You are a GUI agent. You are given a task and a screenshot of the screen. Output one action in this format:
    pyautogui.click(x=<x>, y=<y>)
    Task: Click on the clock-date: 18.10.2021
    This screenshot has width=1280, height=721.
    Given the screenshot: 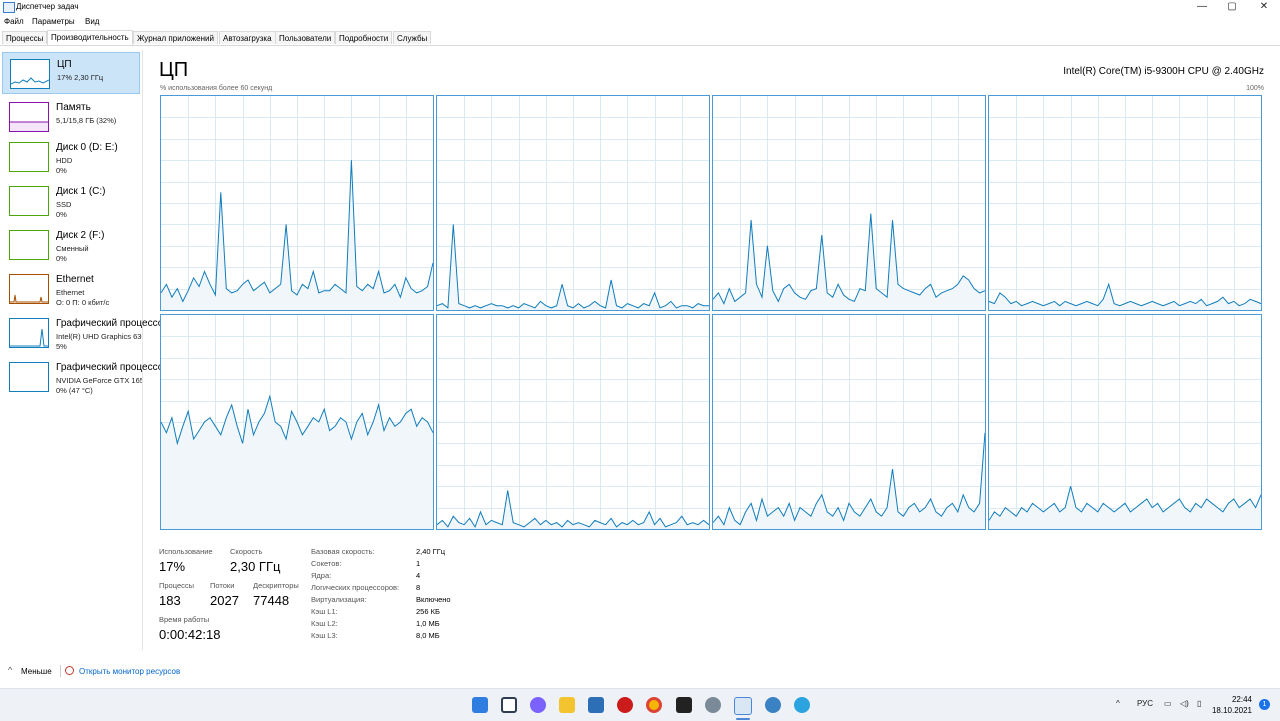 What is the action you would take?
    pyautogui.click(x=1231, y=710)
    